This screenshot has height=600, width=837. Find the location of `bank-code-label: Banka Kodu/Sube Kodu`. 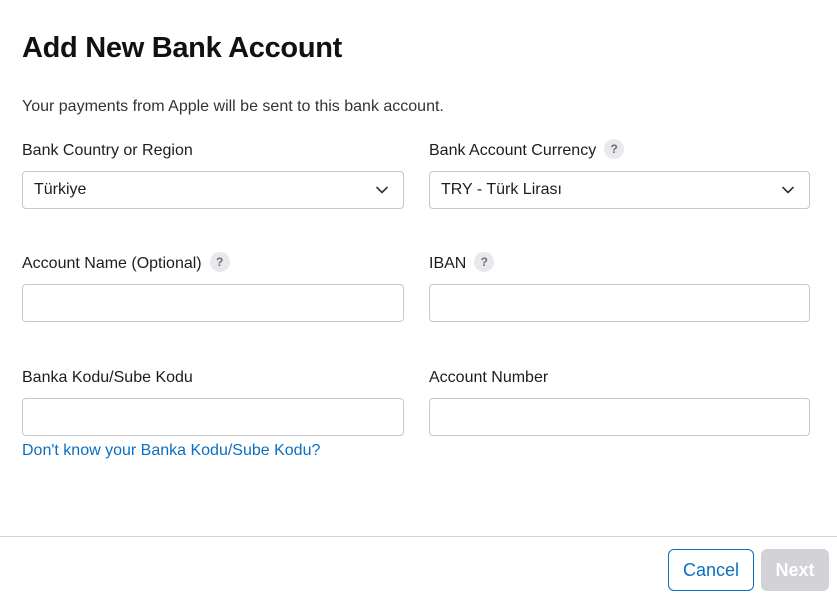

bank-code-label: Banka Kodu/Sube Kodu is located at coordinates (107, 377).